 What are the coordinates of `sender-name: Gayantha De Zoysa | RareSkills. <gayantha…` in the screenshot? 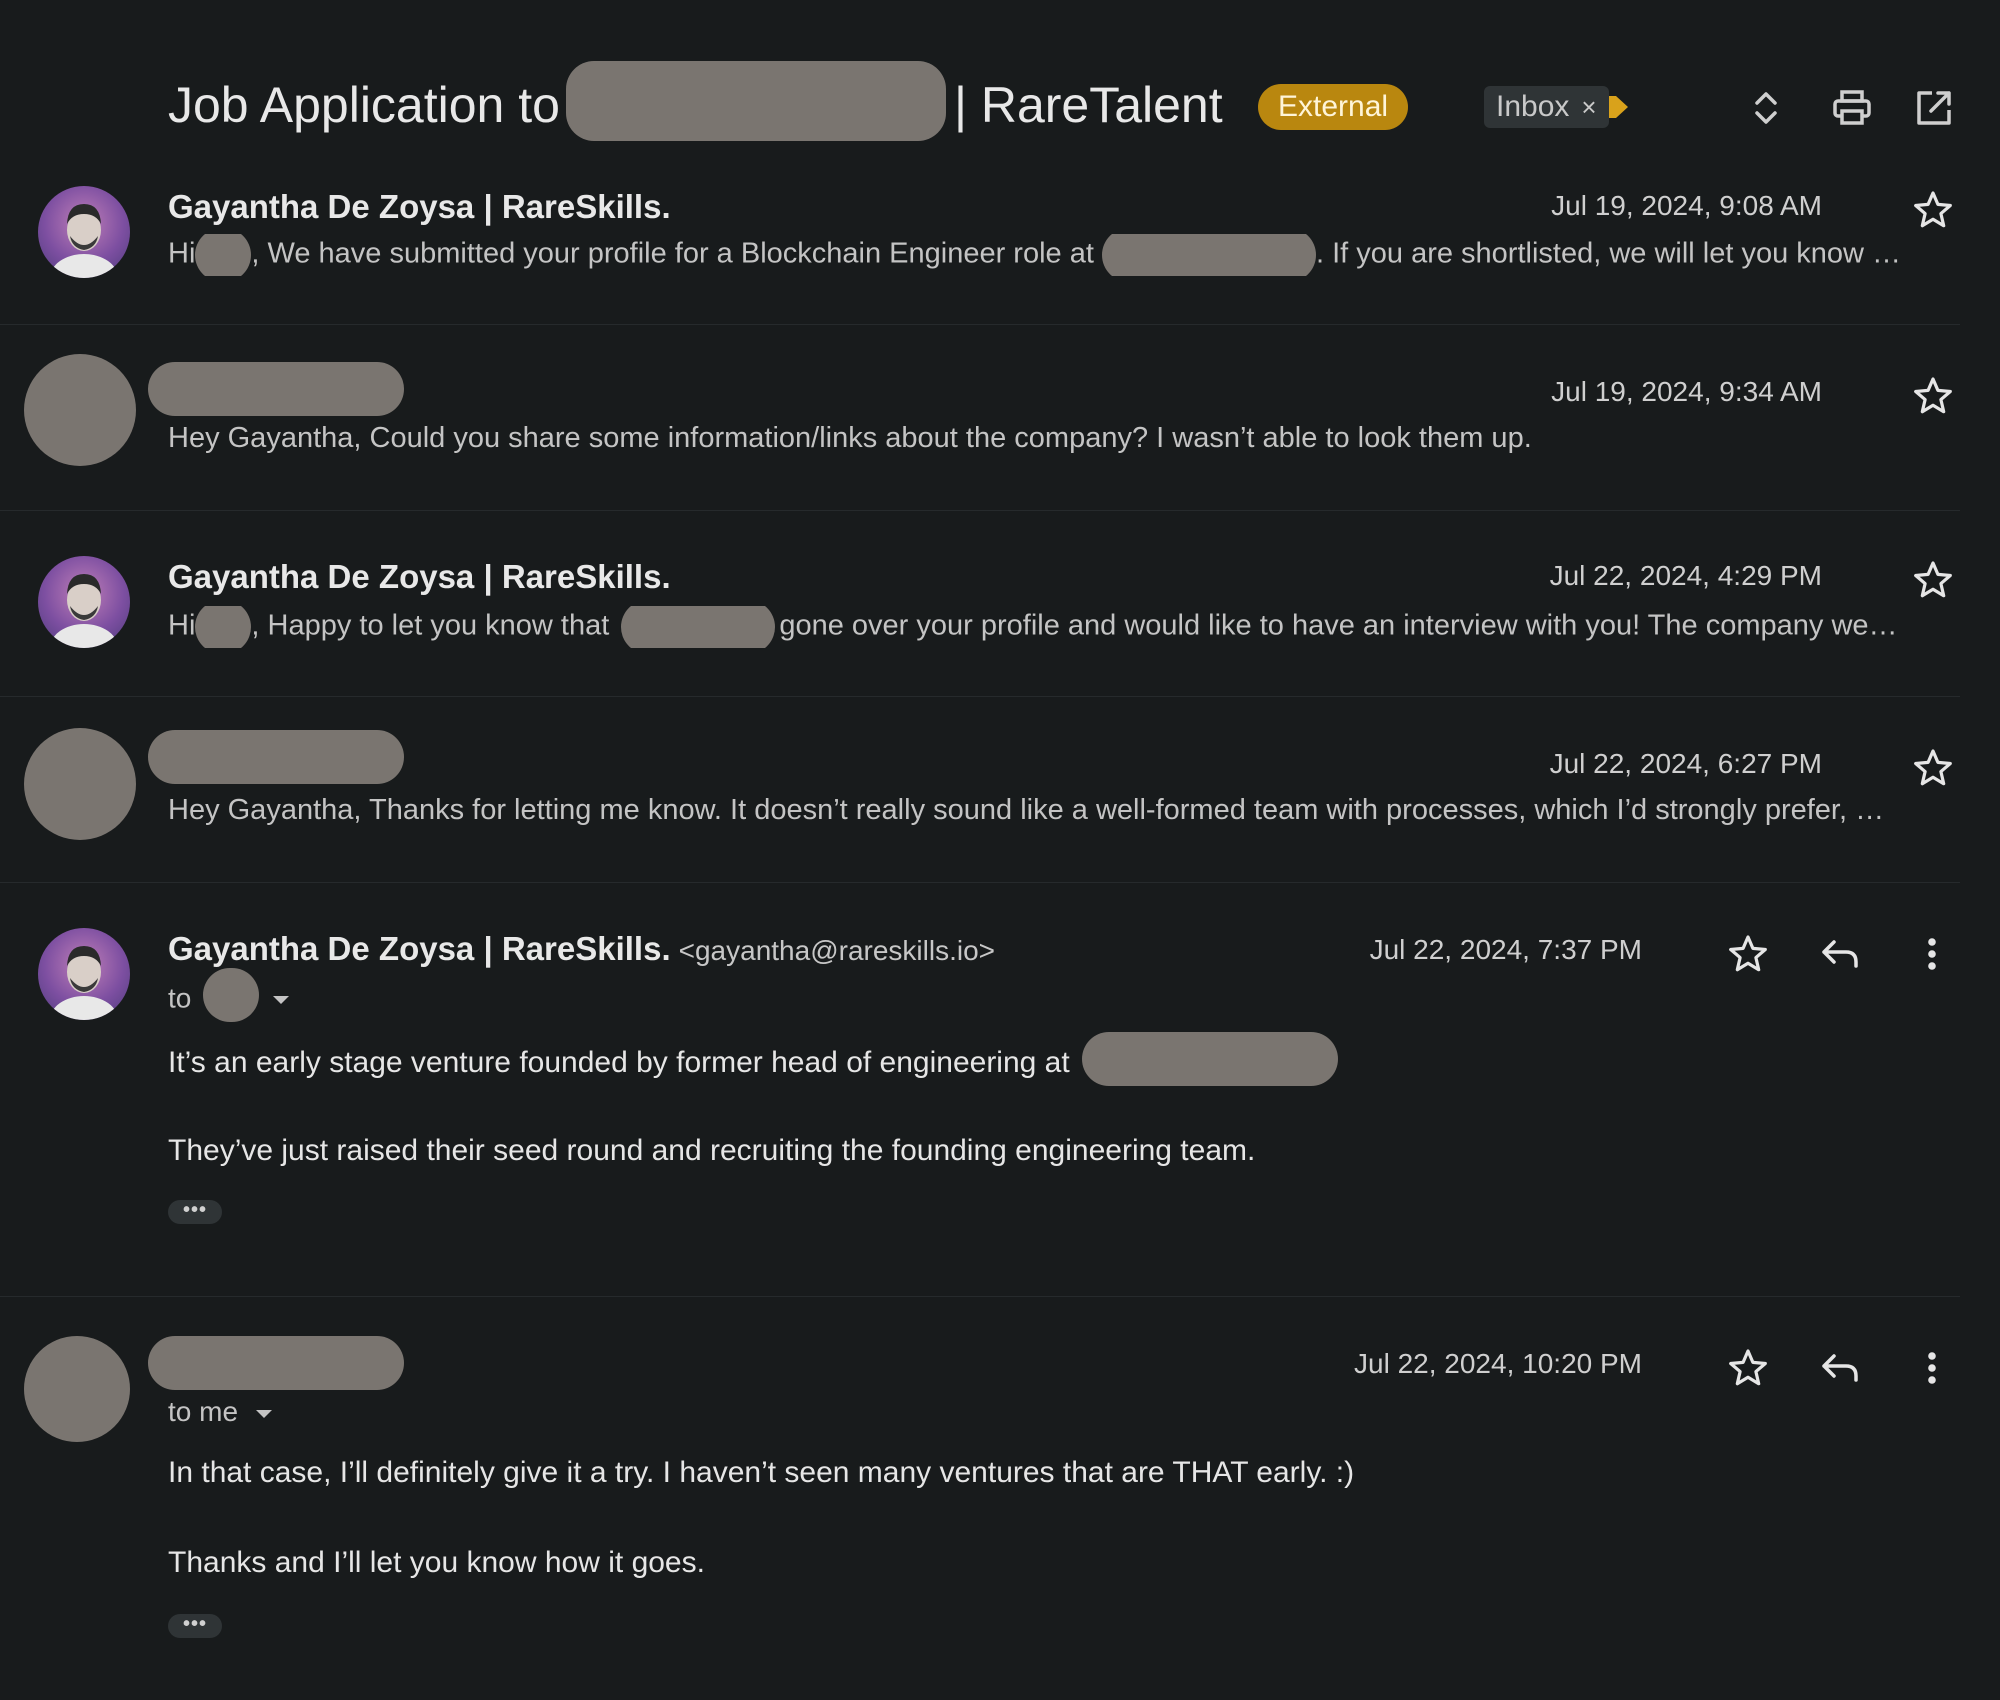 It's located at (581, 949).